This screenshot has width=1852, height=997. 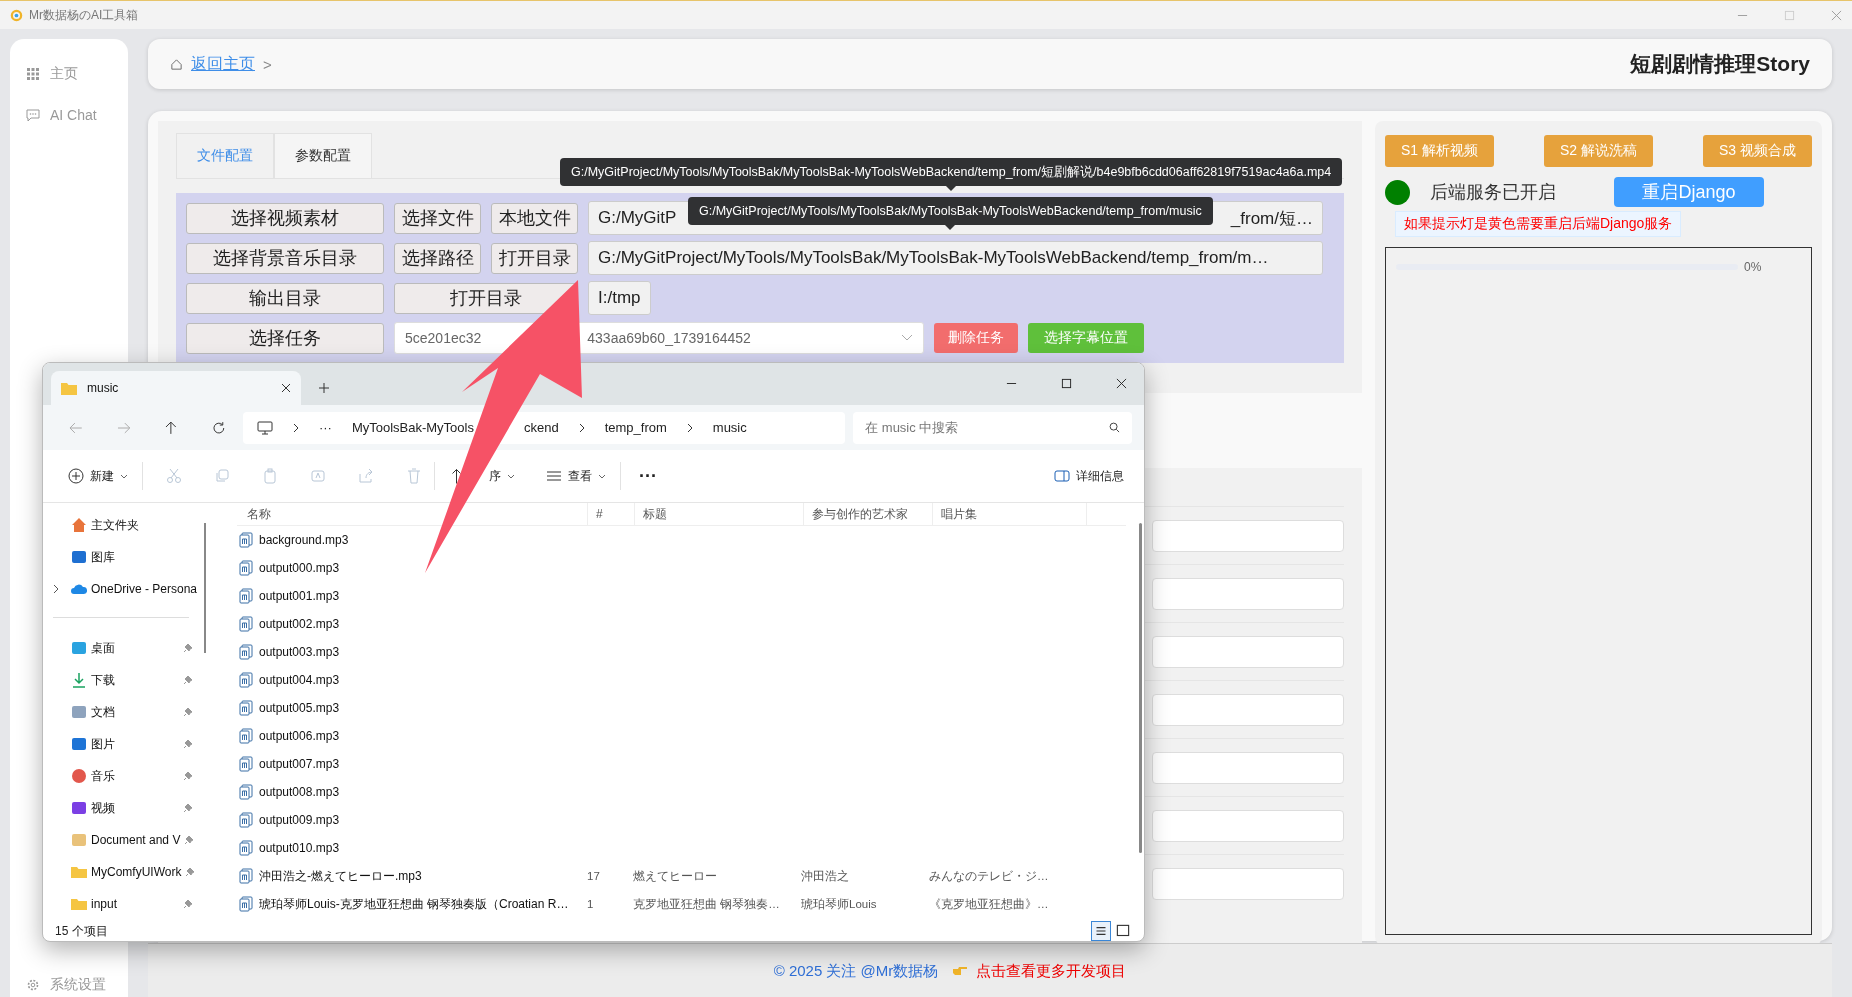 What do you see at coordinates (84, 15) in the screenshot?
I see `window-title: Mr数据杨のAI工具箱` at bounding box center [84, 15].